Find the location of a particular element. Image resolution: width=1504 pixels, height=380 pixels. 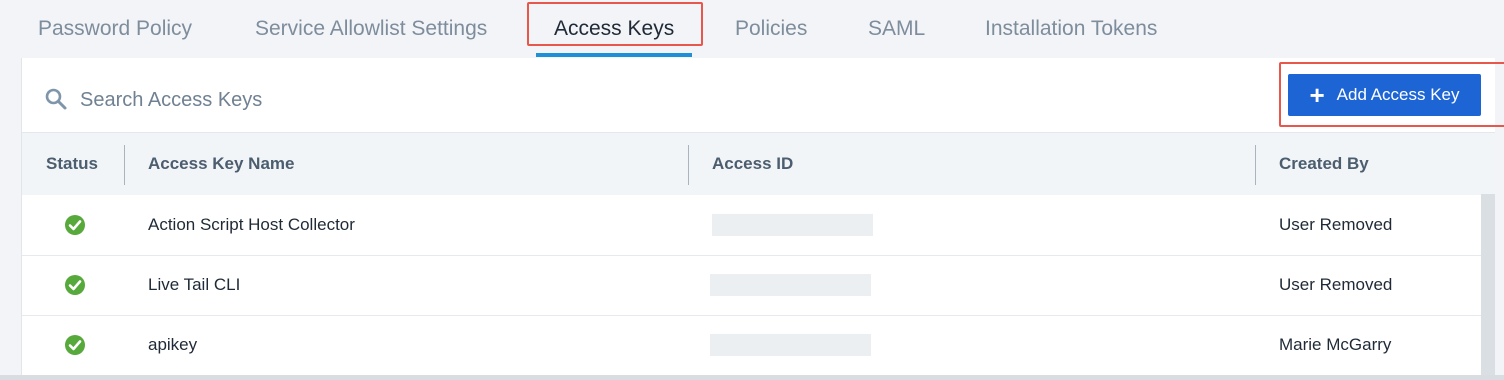

column-header-created-by: Created By is located at coordinates (1324, 164).